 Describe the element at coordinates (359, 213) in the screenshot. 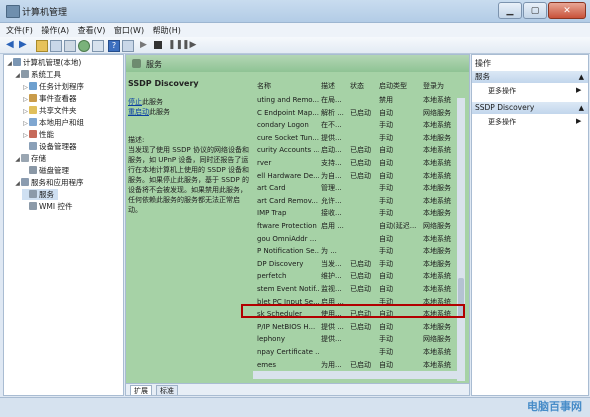

I see `service-row: IMP Trap 接收... 手动 本地服务` at that location.